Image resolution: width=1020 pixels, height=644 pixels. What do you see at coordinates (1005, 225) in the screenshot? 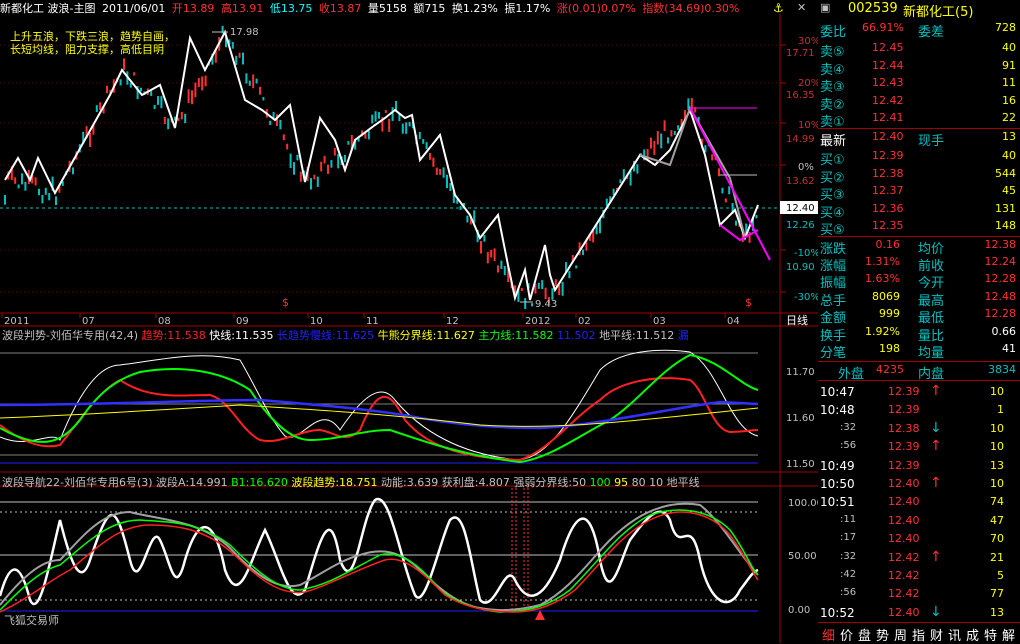
I see `row-volume: 148` at bounding box center [1005, 225].